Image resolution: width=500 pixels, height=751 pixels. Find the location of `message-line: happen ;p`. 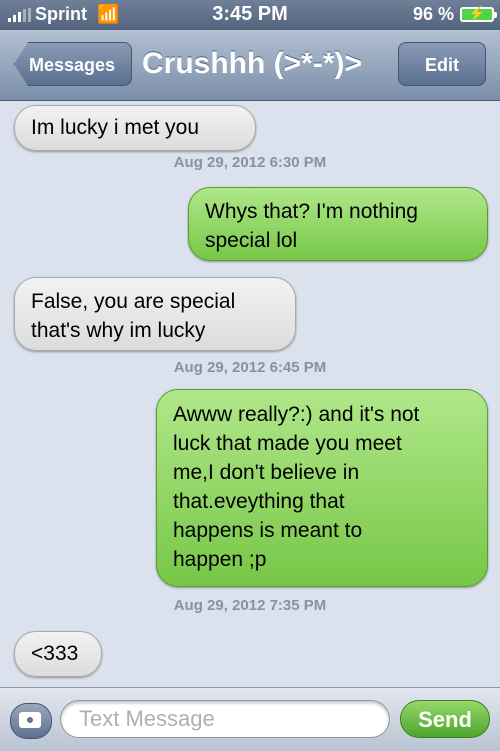

message-line: happen ;p is located at coordinates (220, 559).